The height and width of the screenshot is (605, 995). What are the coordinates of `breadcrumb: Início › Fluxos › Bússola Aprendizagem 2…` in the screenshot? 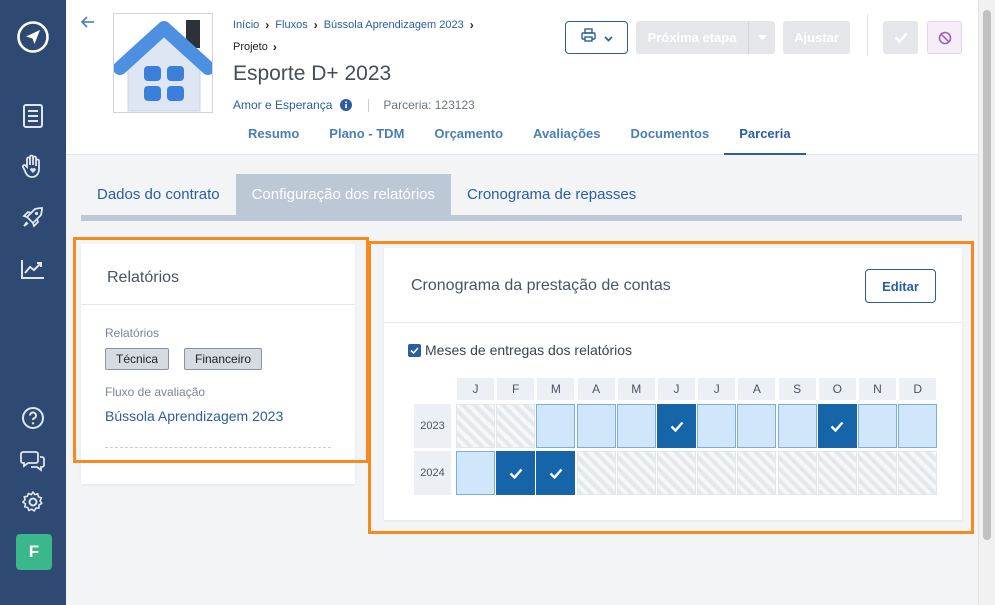 It's located at (356, 25).